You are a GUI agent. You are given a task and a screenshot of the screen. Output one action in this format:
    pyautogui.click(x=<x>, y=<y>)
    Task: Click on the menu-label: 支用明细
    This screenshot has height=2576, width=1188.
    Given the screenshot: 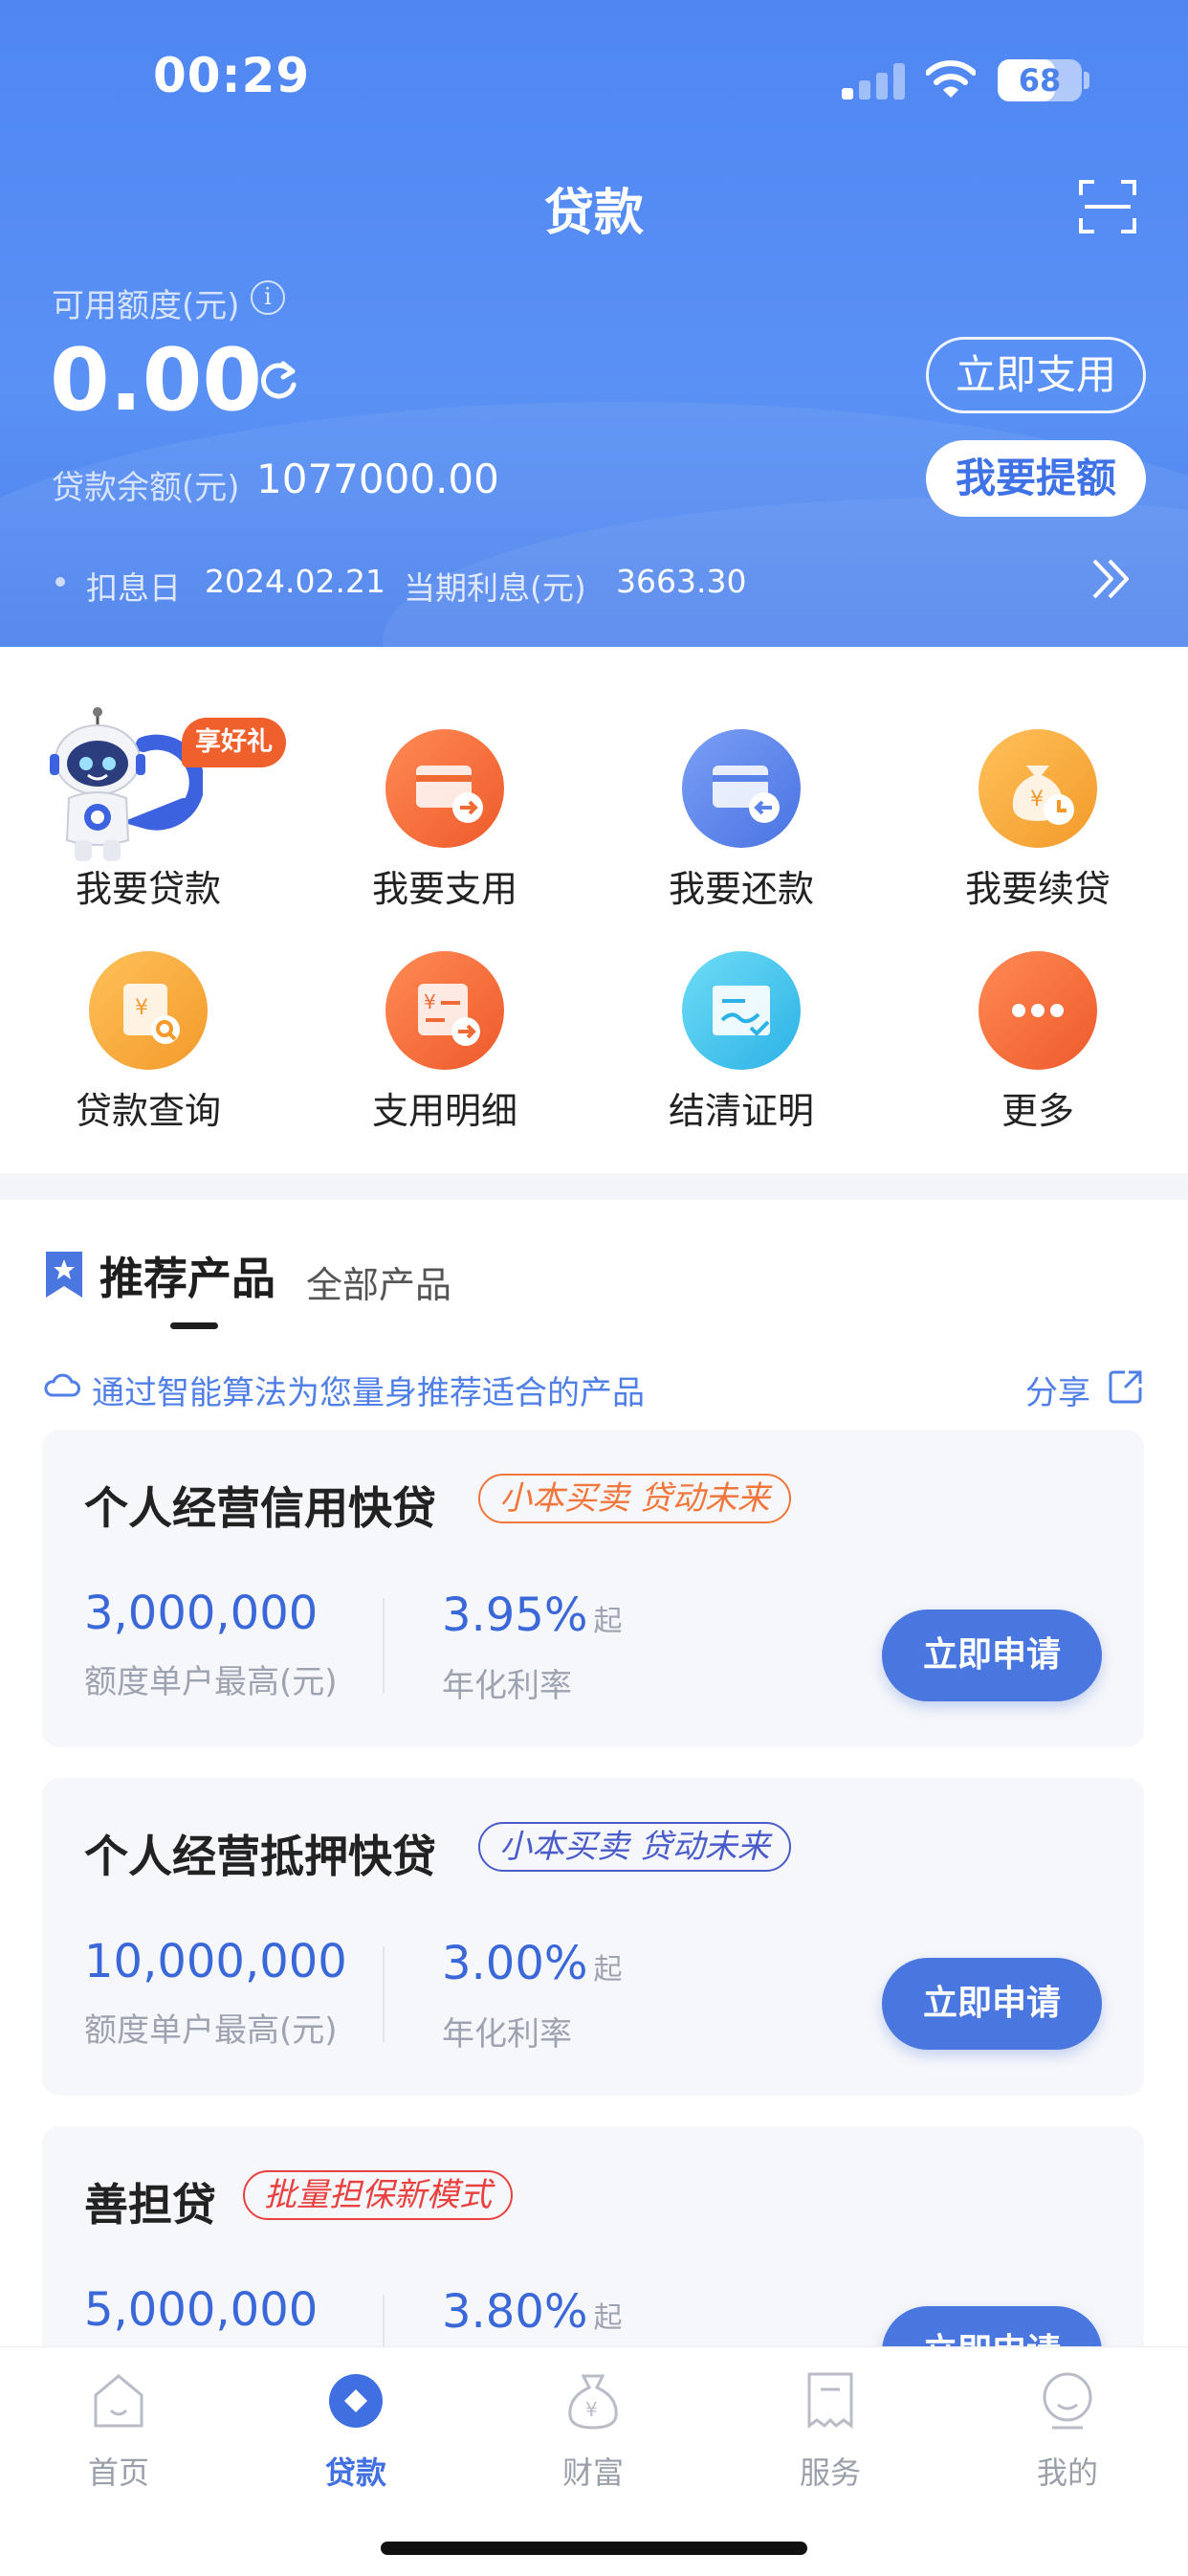 What is the action you would take?
    pyautogui.click(x=444, y=1111)
    